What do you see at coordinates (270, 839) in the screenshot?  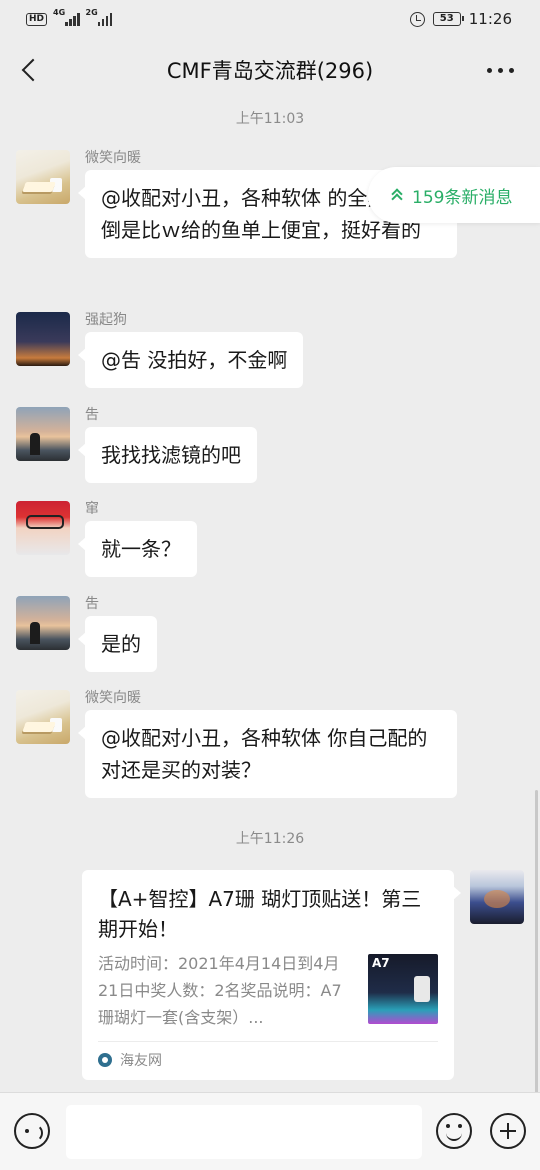 I see `timestamp: 上午11:26` at bounding box center [270, 839].